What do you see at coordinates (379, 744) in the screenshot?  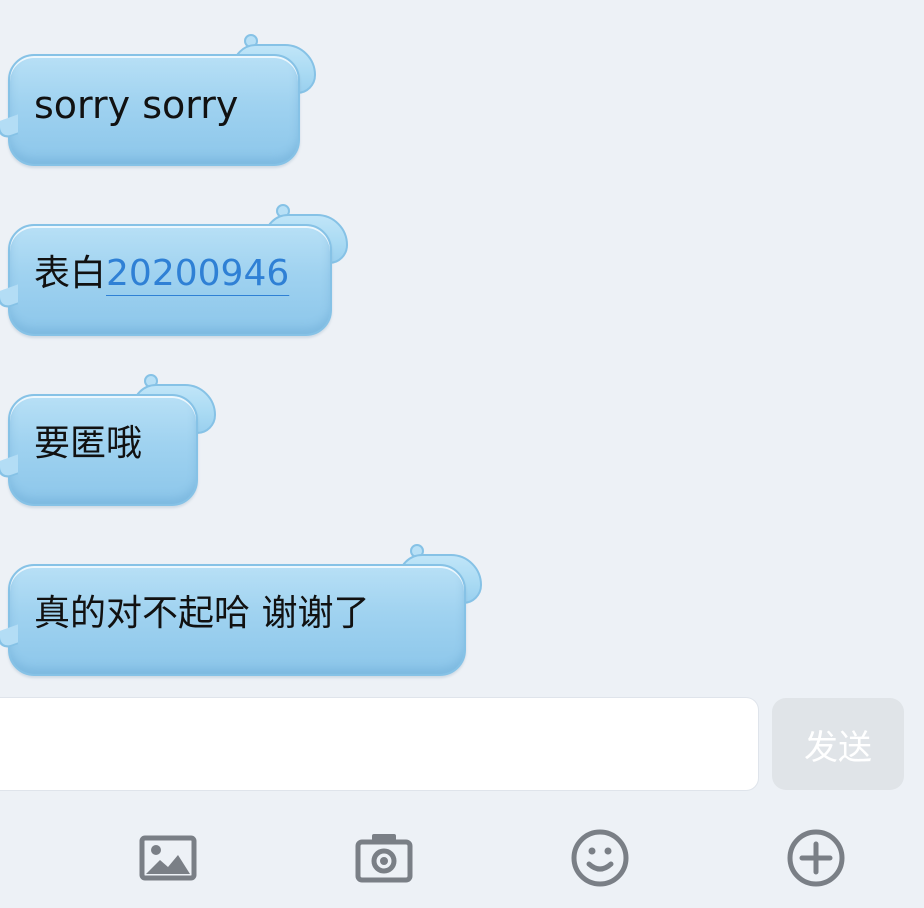 I see `message-input` at bounding box center [379, 744].